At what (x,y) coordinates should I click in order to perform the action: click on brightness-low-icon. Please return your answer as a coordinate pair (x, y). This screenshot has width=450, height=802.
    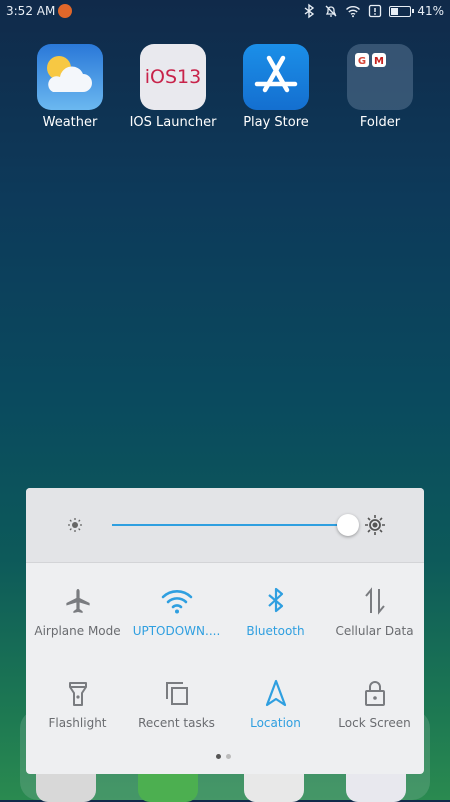
    Looking at the image, I should click on (75, 525).